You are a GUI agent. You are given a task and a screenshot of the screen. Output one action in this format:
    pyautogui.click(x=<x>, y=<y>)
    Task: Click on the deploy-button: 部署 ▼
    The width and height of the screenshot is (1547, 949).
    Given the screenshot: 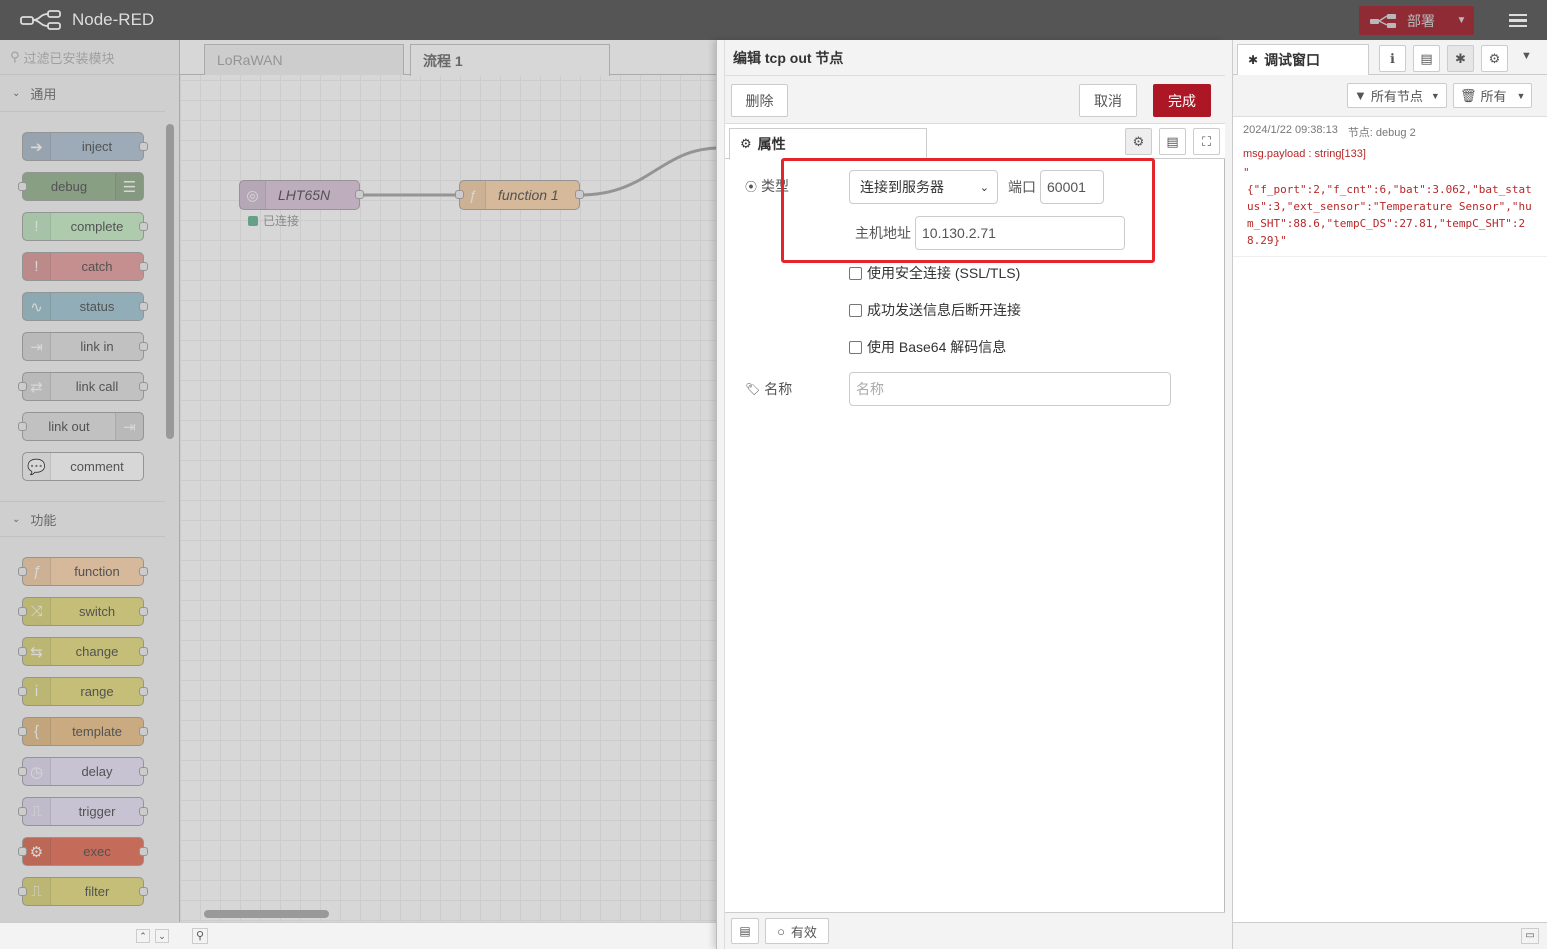 What is the action you would take?
    pyautogui.click(x=1416, y=20)
    